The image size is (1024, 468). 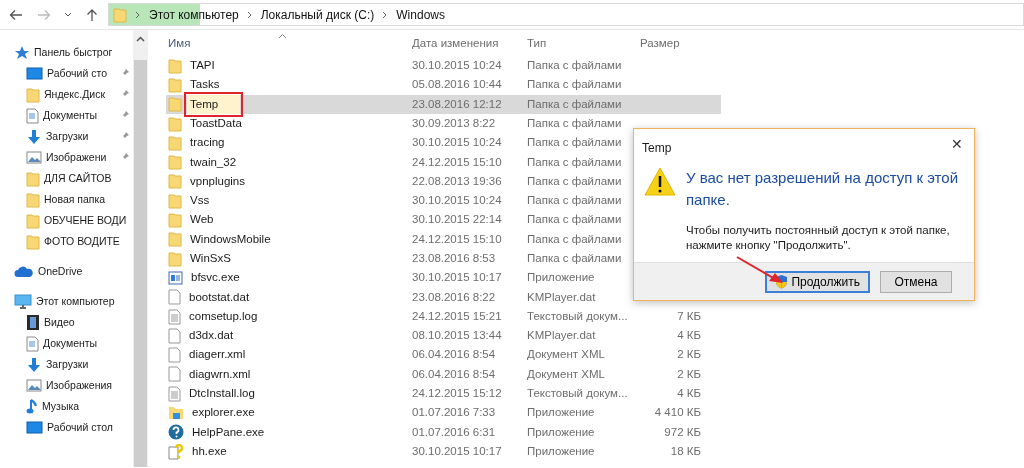 I want to click on back-arrow-icon, so click(x=16, y=14).